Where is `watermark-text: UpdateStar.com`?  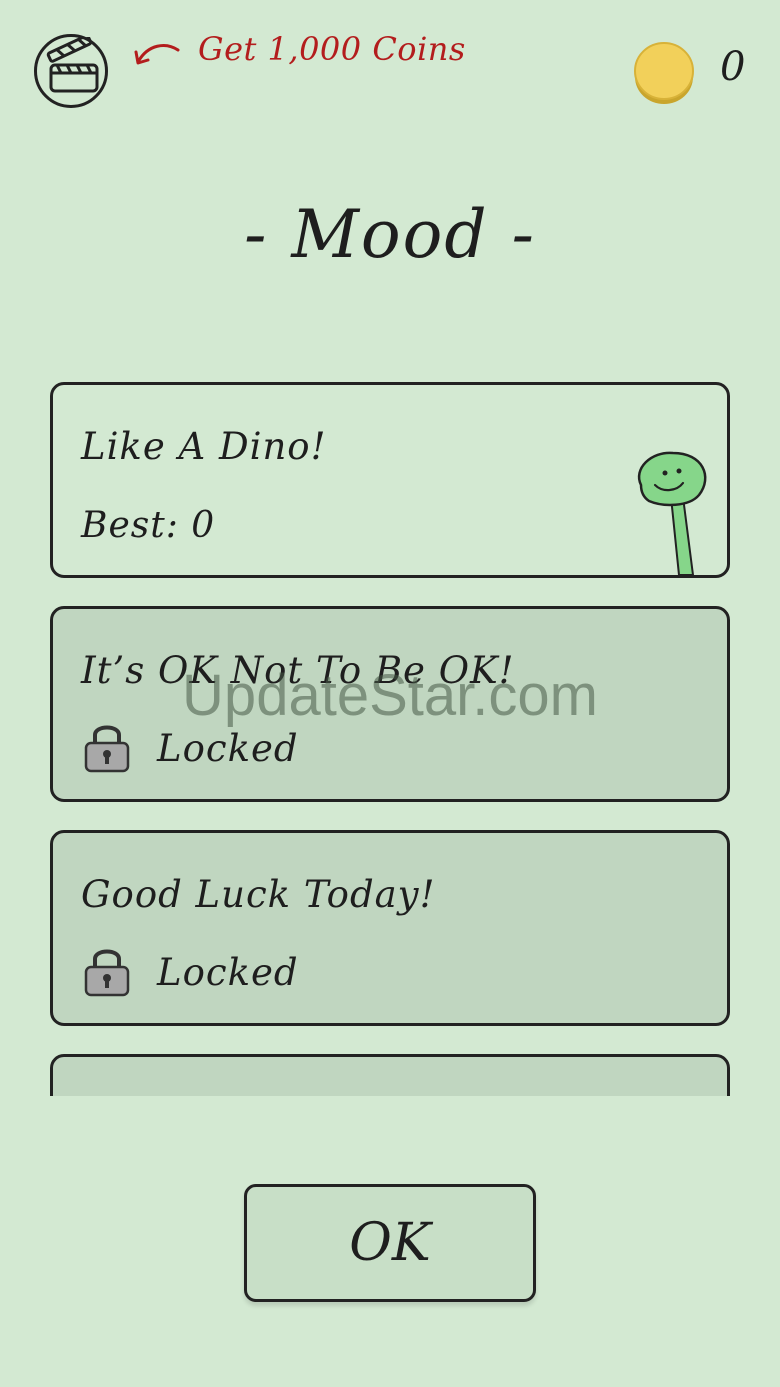 watermark-text: UpdateStar.com is located at coordinates (390, 695).